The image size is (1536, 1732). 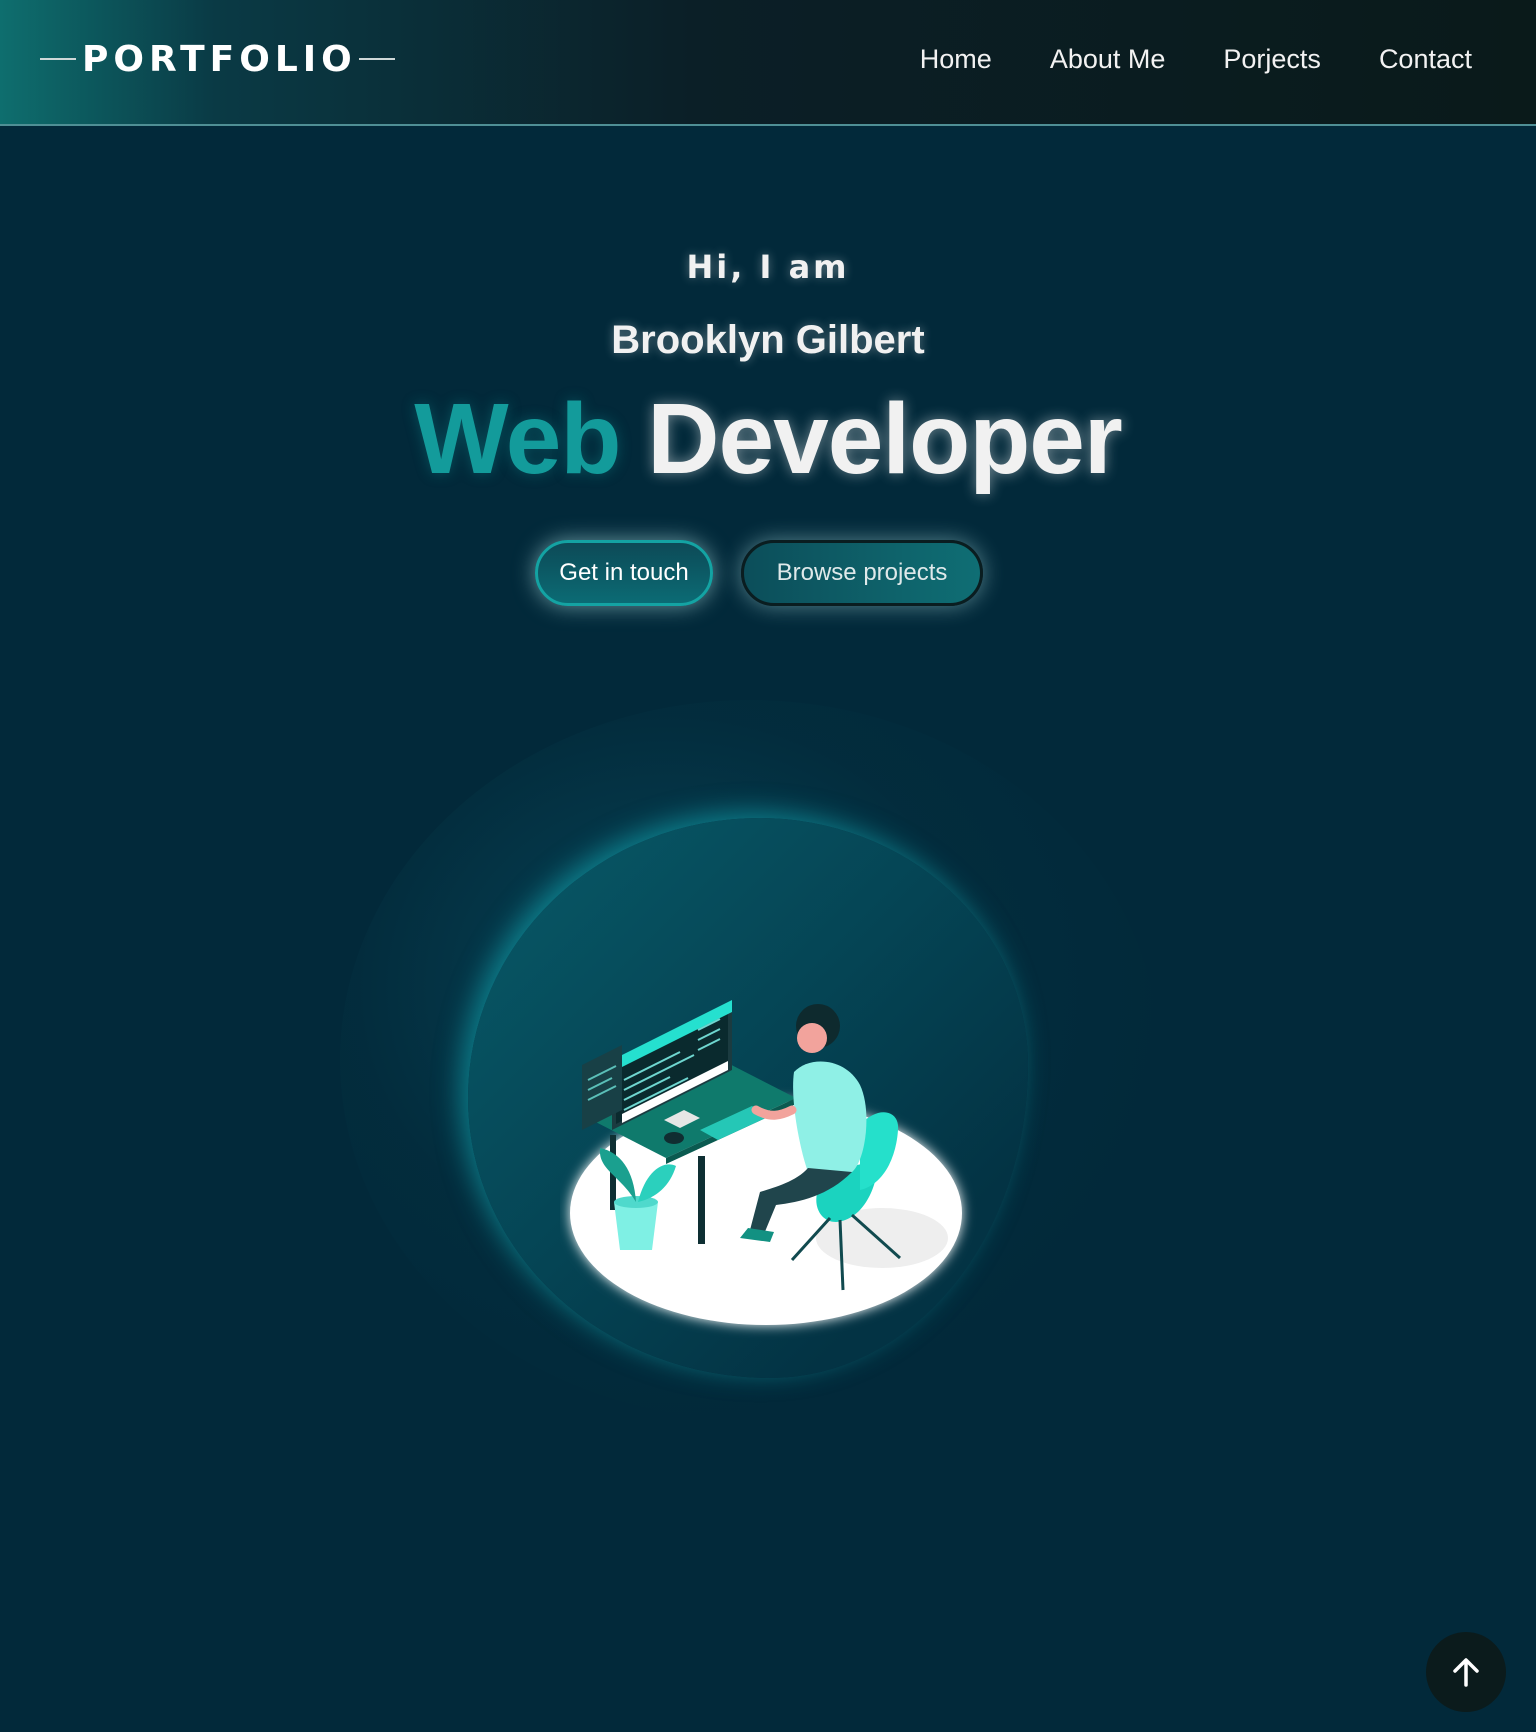 What do you see at coordinates (768, 63) in the screenshot?
I see `site-header: PORTFOLIO Home About Me Porjects Contact` at bounding box center [768, 63].